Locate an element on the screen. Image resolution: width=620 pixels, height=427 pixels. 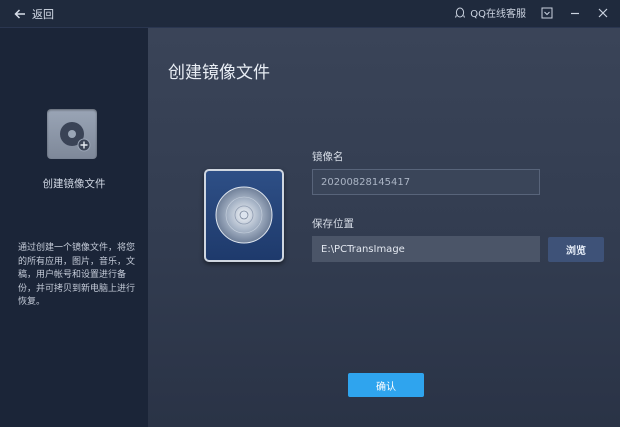
dropdown-menu-icon is located at coordinates (547, 12).